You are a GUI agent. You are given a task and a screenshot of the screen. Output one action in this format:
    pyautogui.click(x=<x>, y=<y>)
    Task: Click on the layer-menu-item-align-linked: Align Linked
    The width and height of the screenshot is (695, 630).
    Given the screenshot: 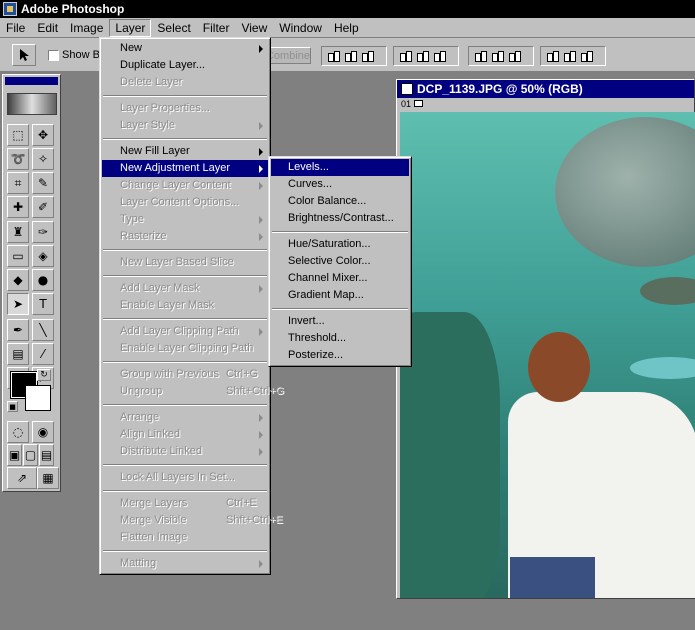 What is the action you would take?
    pyautogui.click(x=185, y=434)
    